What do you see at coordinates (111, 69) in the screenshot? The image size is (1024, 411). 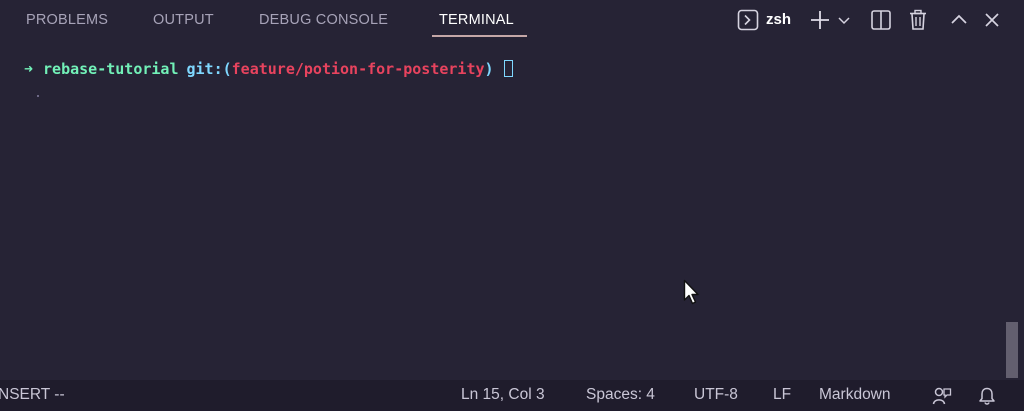 I see `prompt-directory: rebase-tutorial` at bounding box center [111, 69].